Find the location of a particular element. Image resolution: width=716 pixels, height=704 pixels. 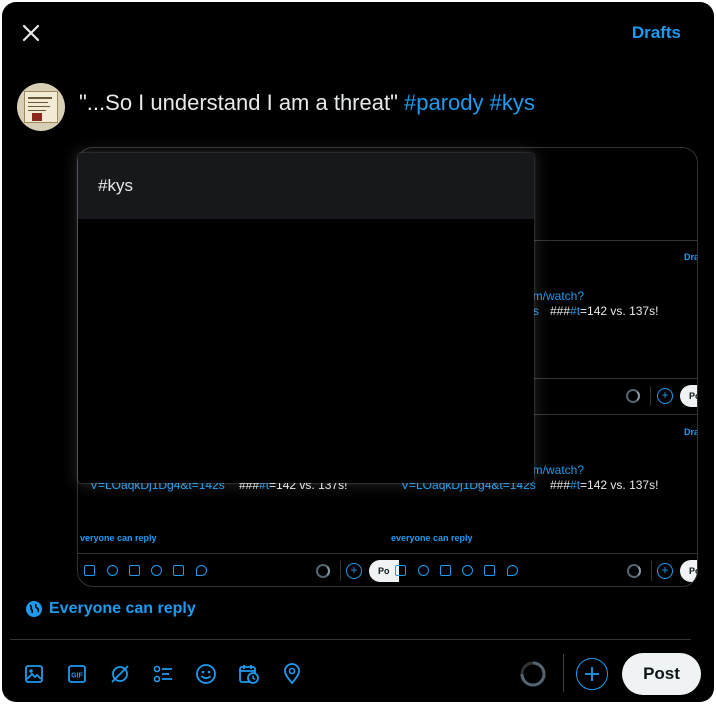

suggestion-item: #kys is located at coordinates (306, 186).